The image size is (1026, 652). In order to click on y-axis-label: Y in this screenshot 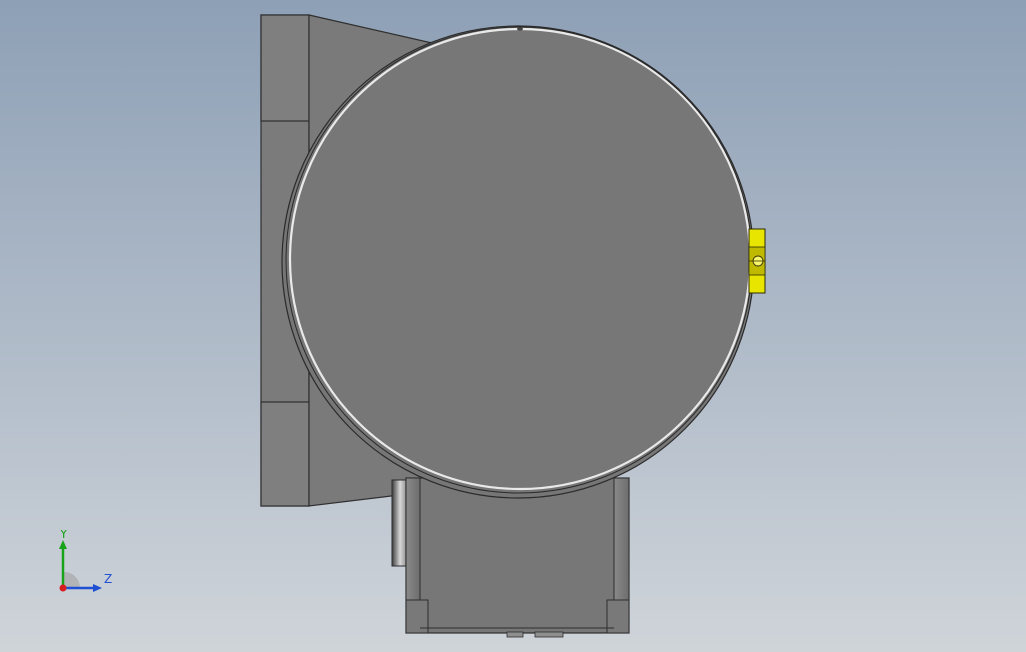, I will do `click(63, 535)`.